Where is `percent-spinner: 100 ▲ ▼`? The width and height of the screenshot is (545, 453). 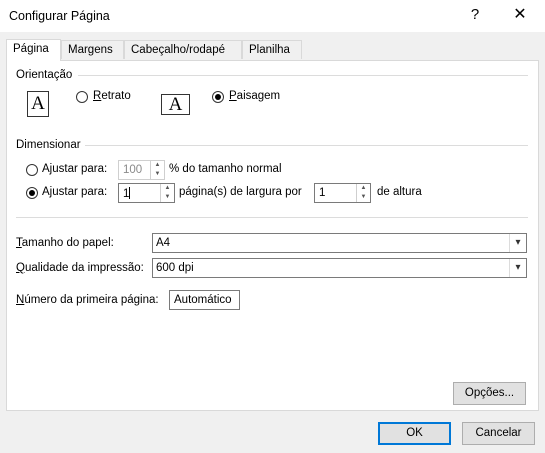 percent-spinner: 100 ▲ ▼ is located at coordinates (141, 170).